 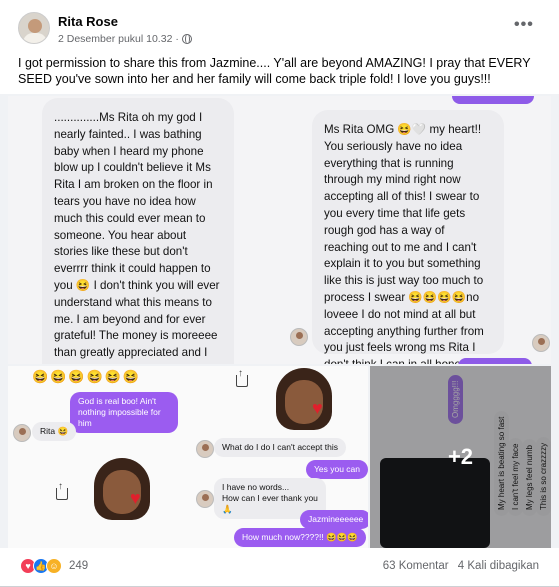 I want to click on avatar-face, so click(x=35, y=26).